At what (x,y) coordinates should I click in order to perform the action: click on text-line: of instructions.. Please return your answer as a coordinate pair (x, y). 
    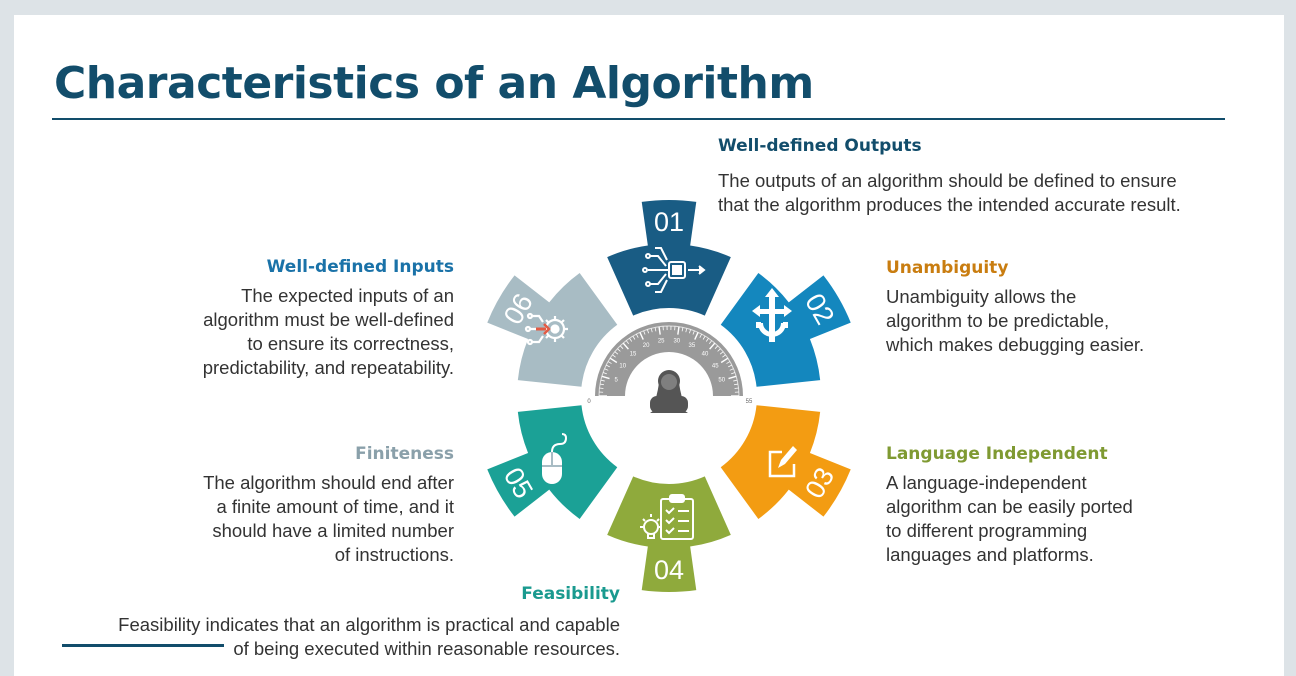
    Looking at the image, I should click on (394, 554).